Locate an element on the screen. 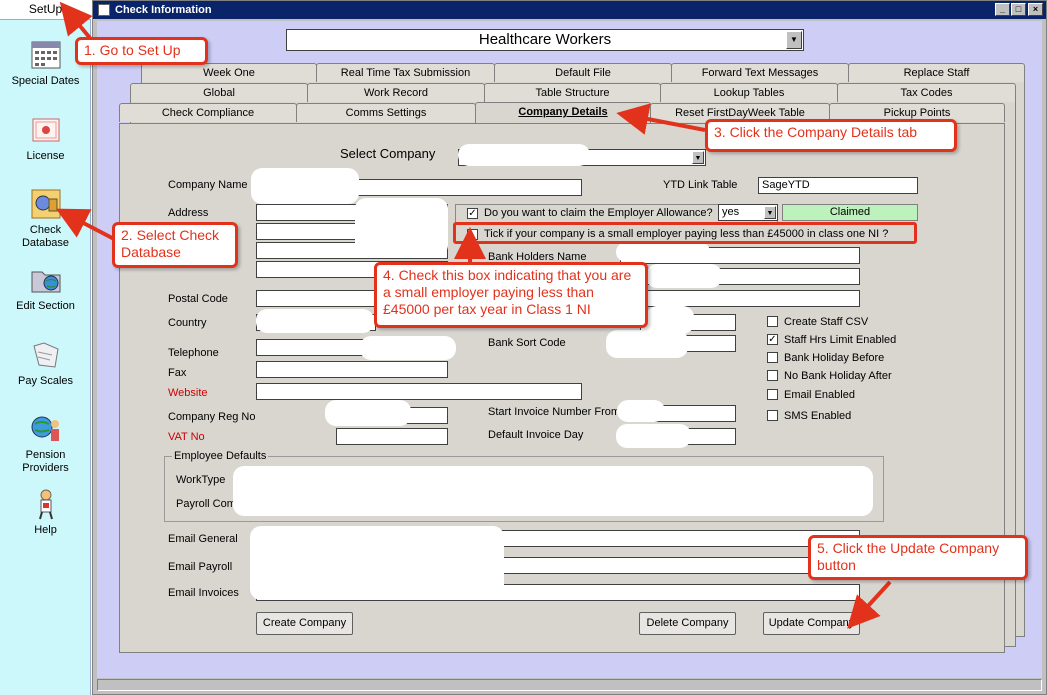 This screenshot has width=1047, height=695. sidebar-item-label: Pension Providers is located at coordinates (45, 461).